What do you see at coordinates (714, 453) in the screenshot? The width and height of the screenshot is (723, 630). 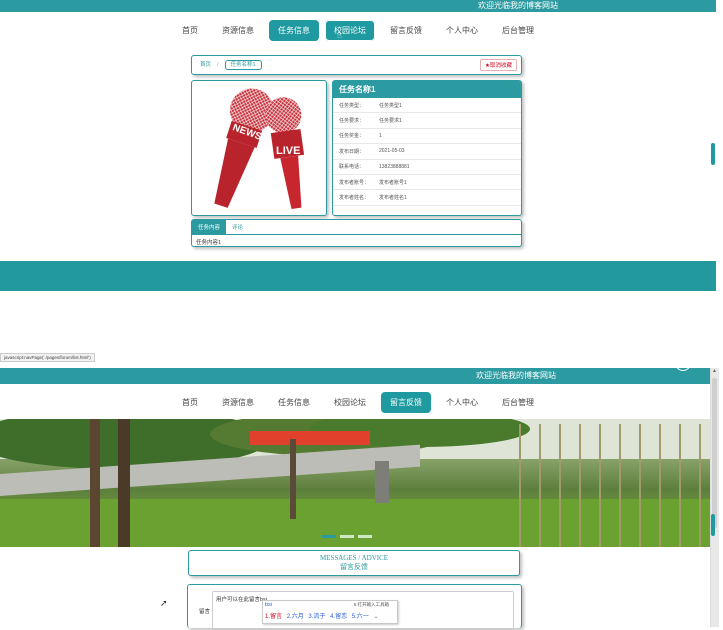 I see `bottom-scroll-thumb` at bounding box center [714, 453].